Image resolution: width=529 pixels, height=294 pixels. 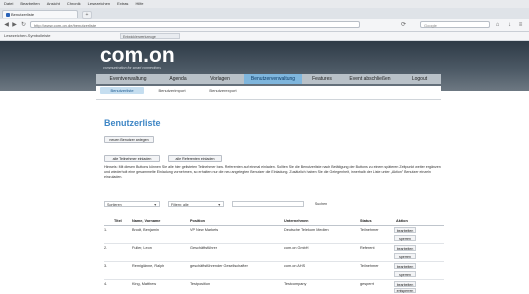 What do you see at coordinates (8, 3) in the screenshot?
I see `menu-file: Datei` at bounding box center [8, 3].